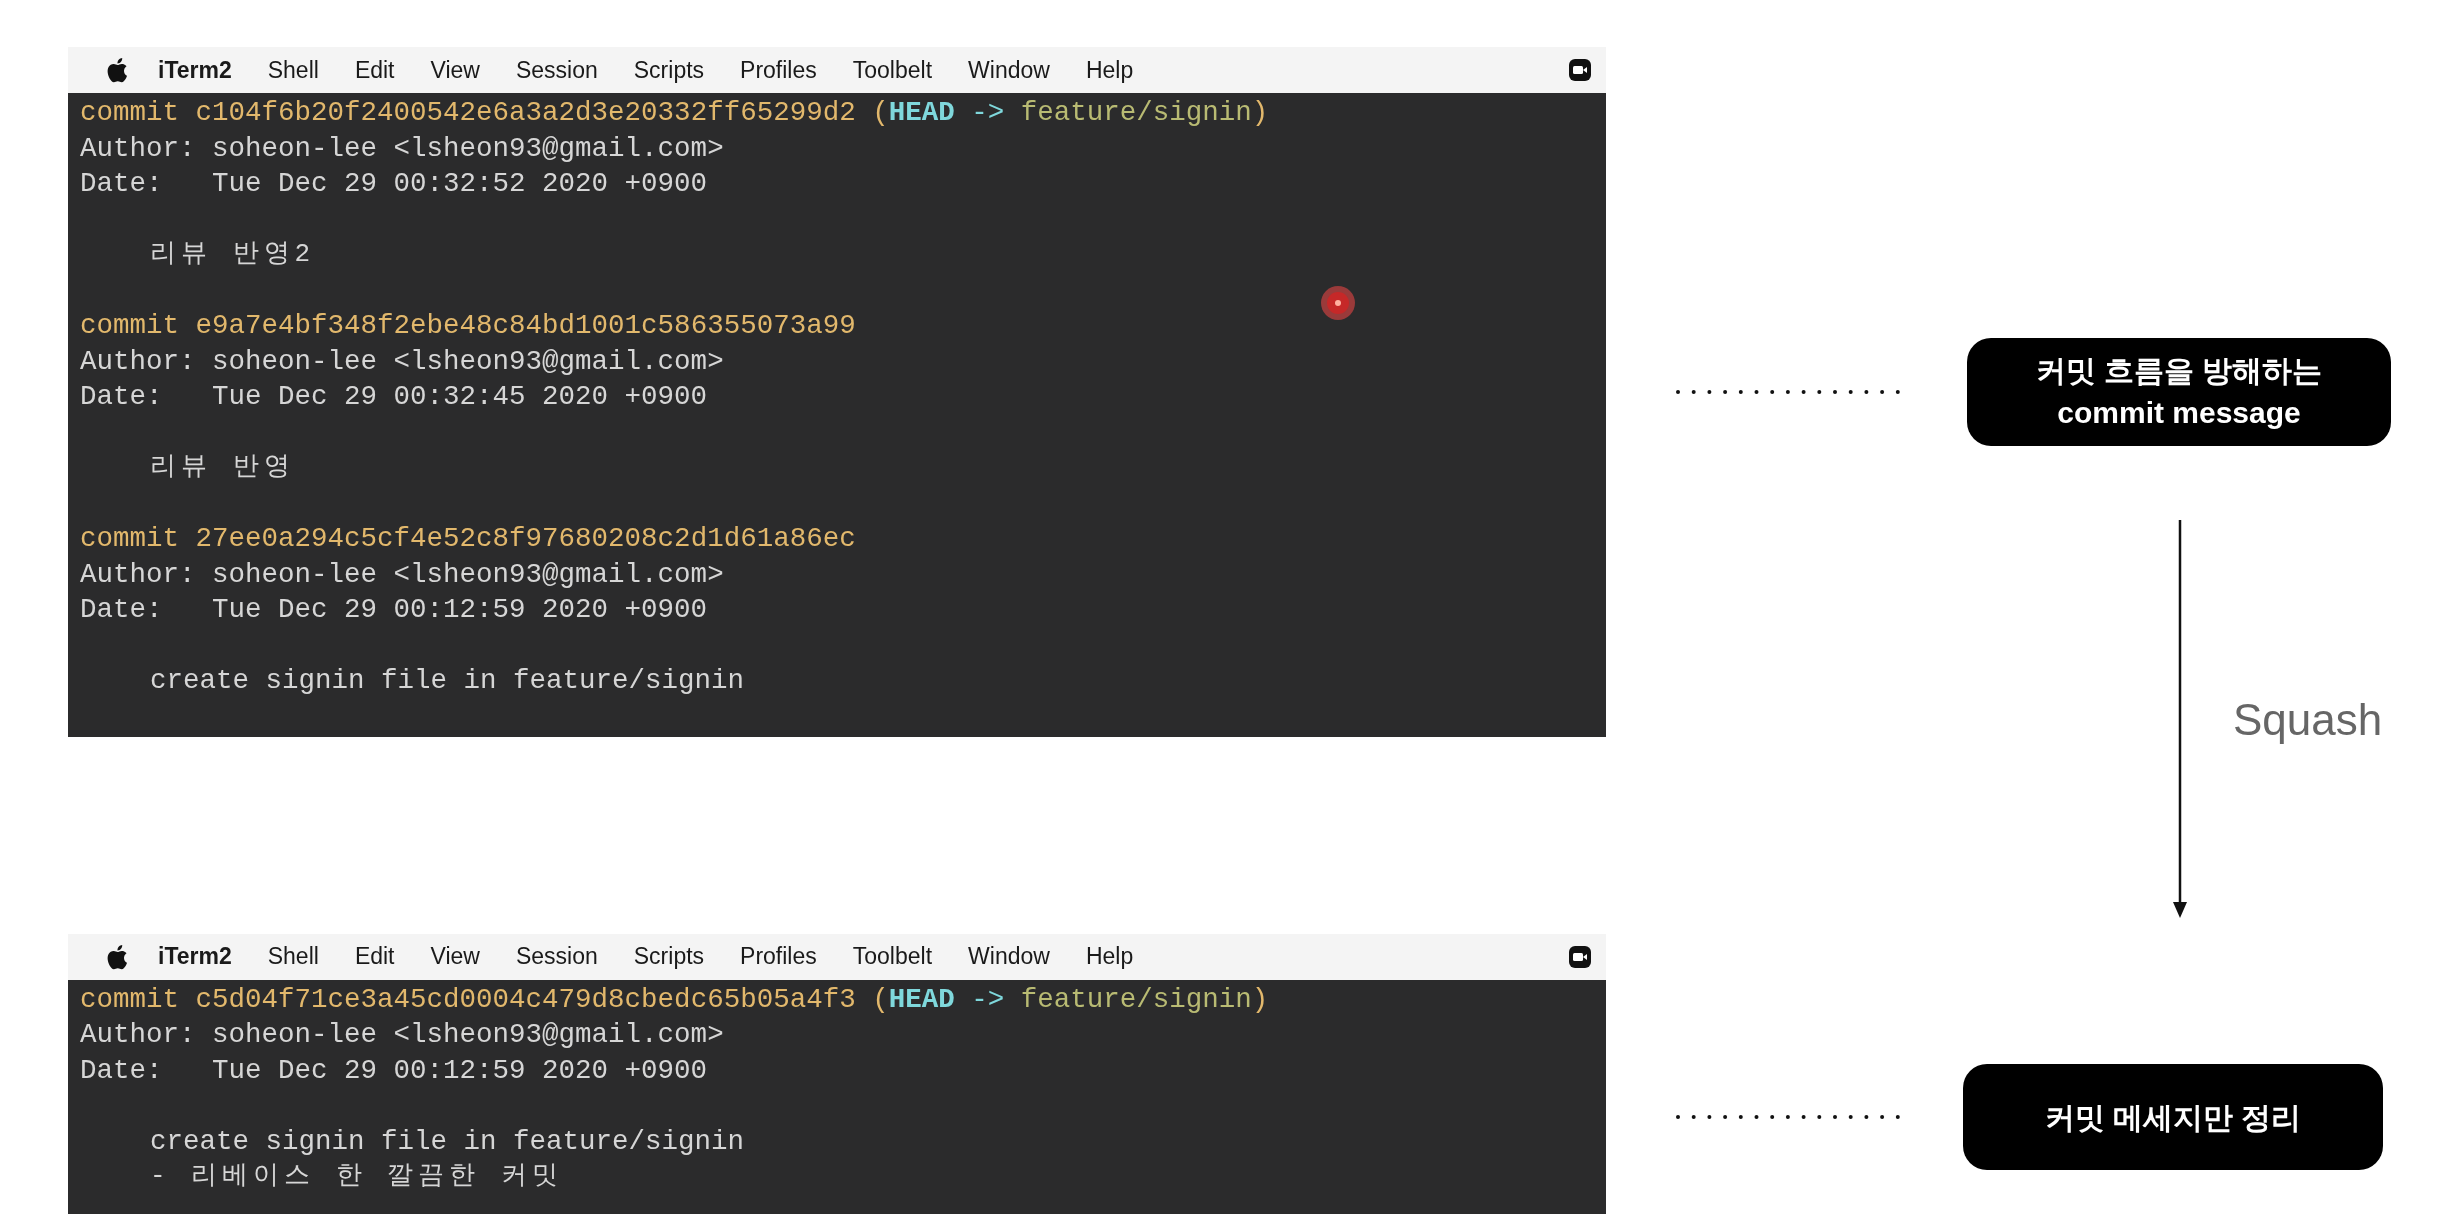 Image resolution: width=2440 pixels, height=1214 pixels. Describe the element at coordinates (356, 1176) in the screenshot. I see `commit-message: - 리베이스 한 깔끔한 커밋` at that location.